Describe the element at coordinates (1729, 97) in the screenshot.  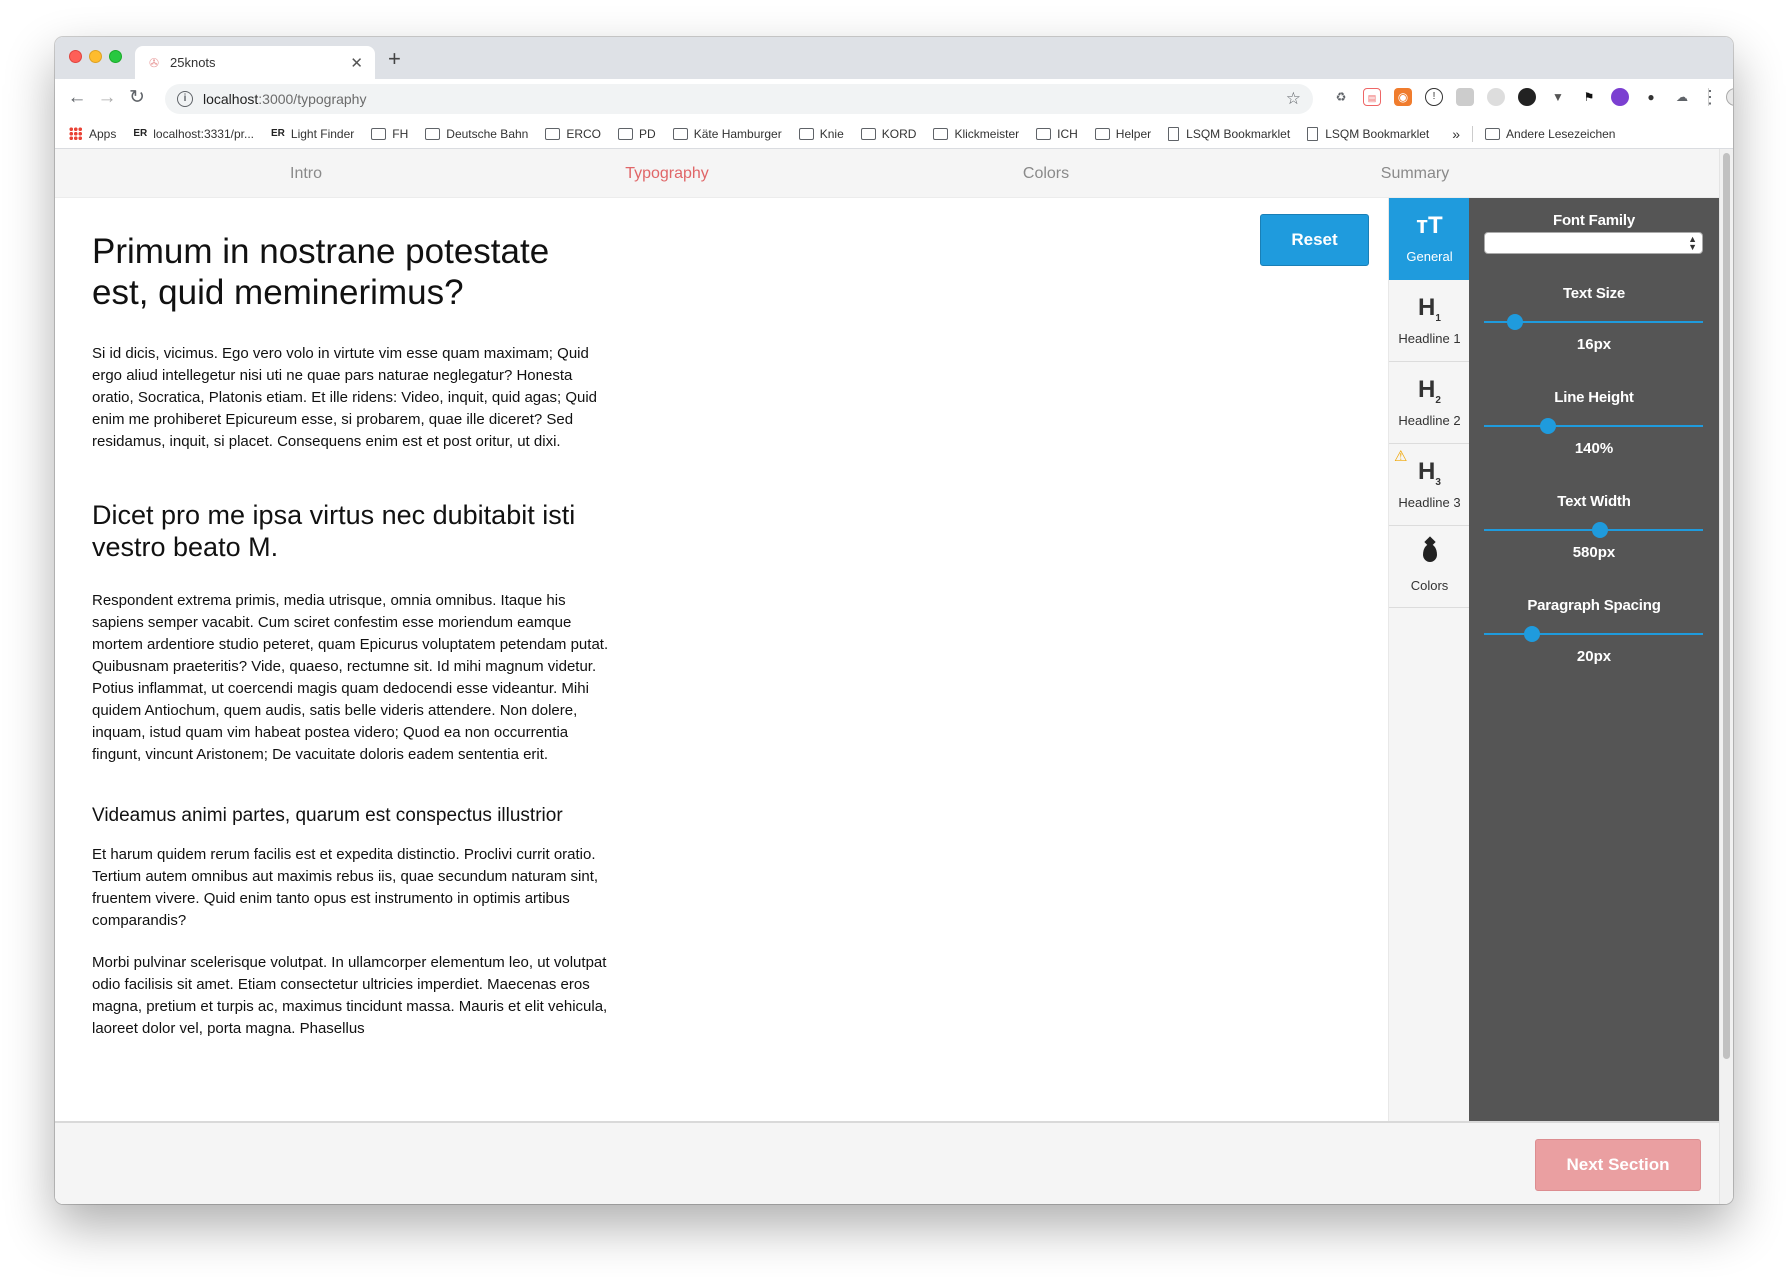
I see `profile-avatar` at that location.